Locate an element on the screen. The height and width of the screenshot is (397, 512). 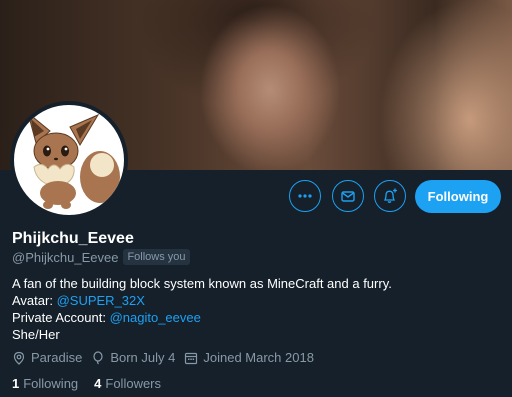
display-name: Phijkchu_Eevee is located at coordinates (73, 238).